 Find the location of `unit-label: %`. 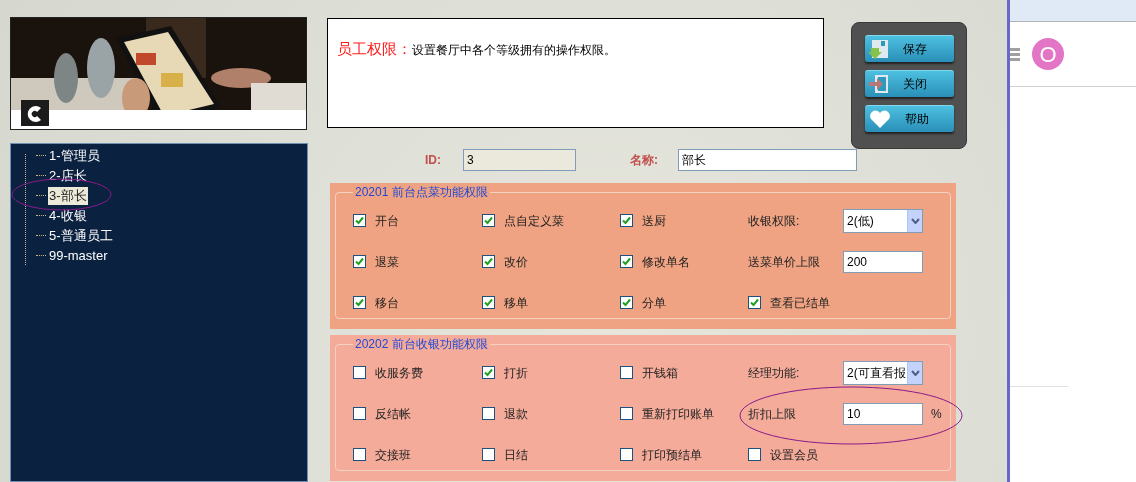

unit-label: % is located at coordinates (936, 414).